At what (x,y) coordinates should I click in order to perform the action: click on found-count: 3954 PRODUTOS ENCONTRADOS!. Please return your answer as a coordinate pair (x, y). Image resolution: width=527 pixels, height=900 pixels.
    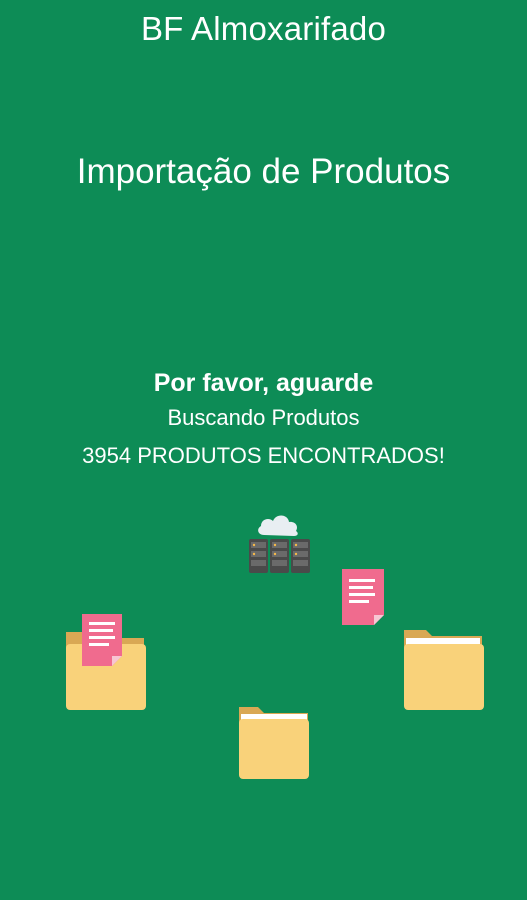
    Looking at the image, I should click on (263, 455).